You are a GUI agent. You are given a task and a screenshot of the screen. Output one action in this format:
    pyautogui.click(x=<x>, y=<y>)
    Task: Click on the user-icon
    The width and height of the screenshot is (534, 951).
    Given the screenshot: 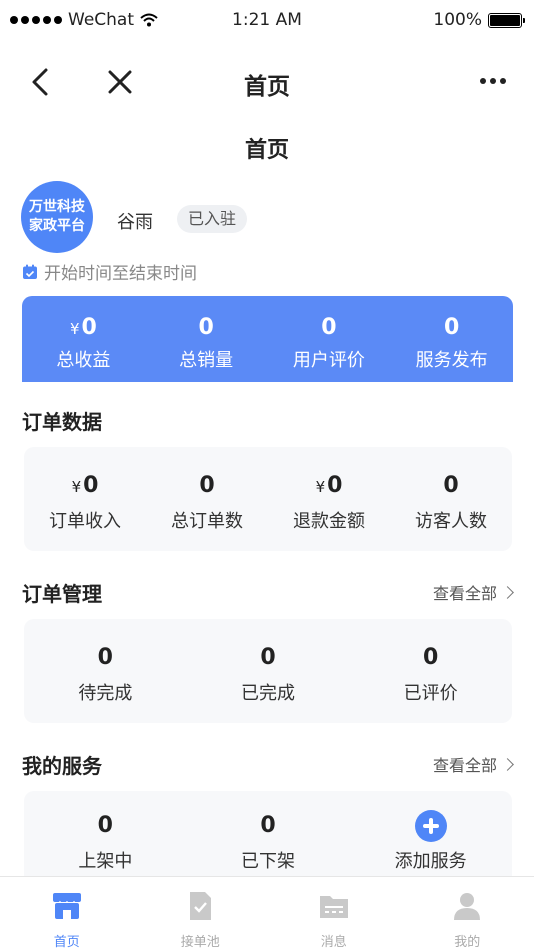 What is the action you would take?
    pyautogui.click(x=467, y=906)
    